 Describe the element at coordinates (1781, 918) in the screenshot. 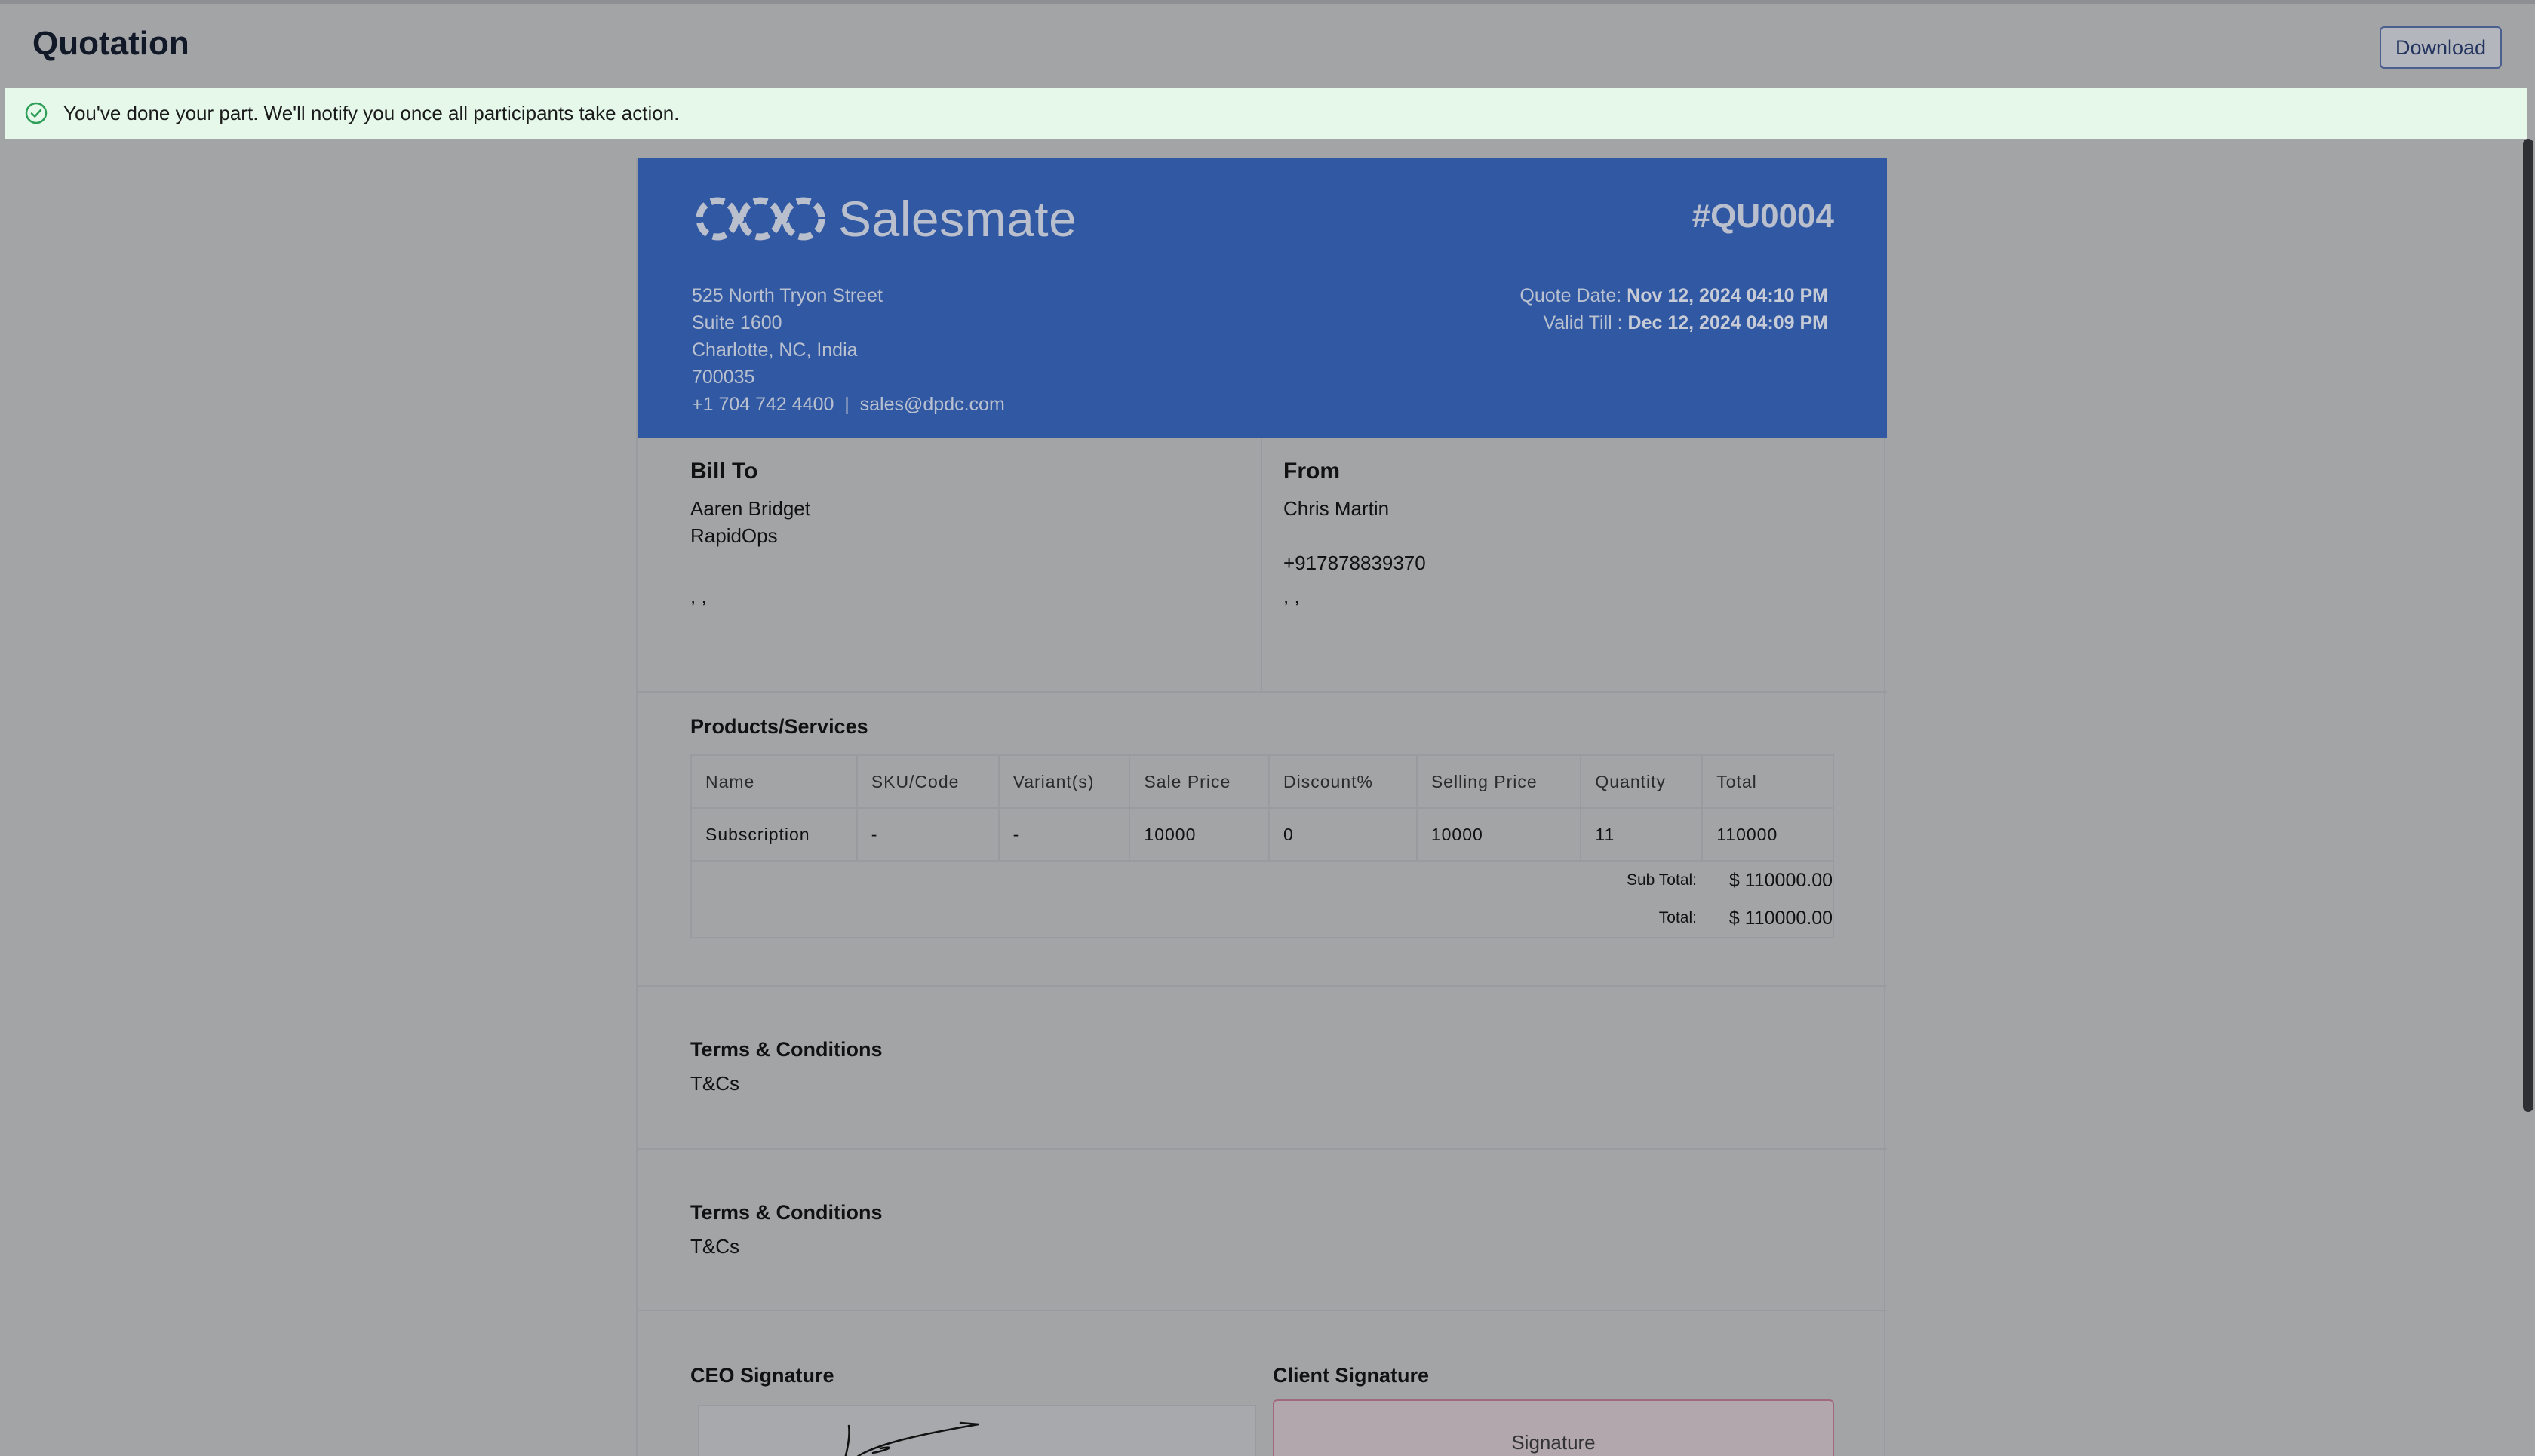

I see `total-value: $ 110000.00` at that location.